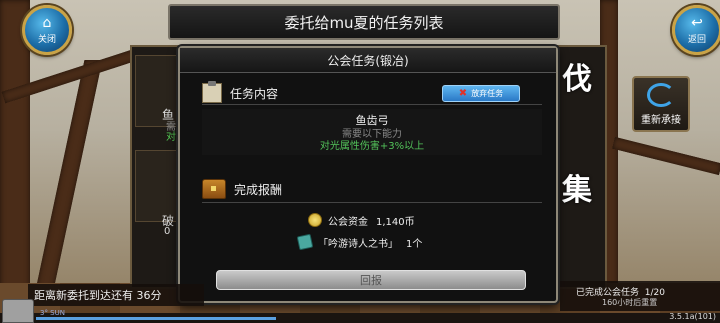  Describe the element at coordinates (640, 296) in the screenshot. I see `completed-task-status: 已完成公会任务 1/20 160小时后重置` at that location.